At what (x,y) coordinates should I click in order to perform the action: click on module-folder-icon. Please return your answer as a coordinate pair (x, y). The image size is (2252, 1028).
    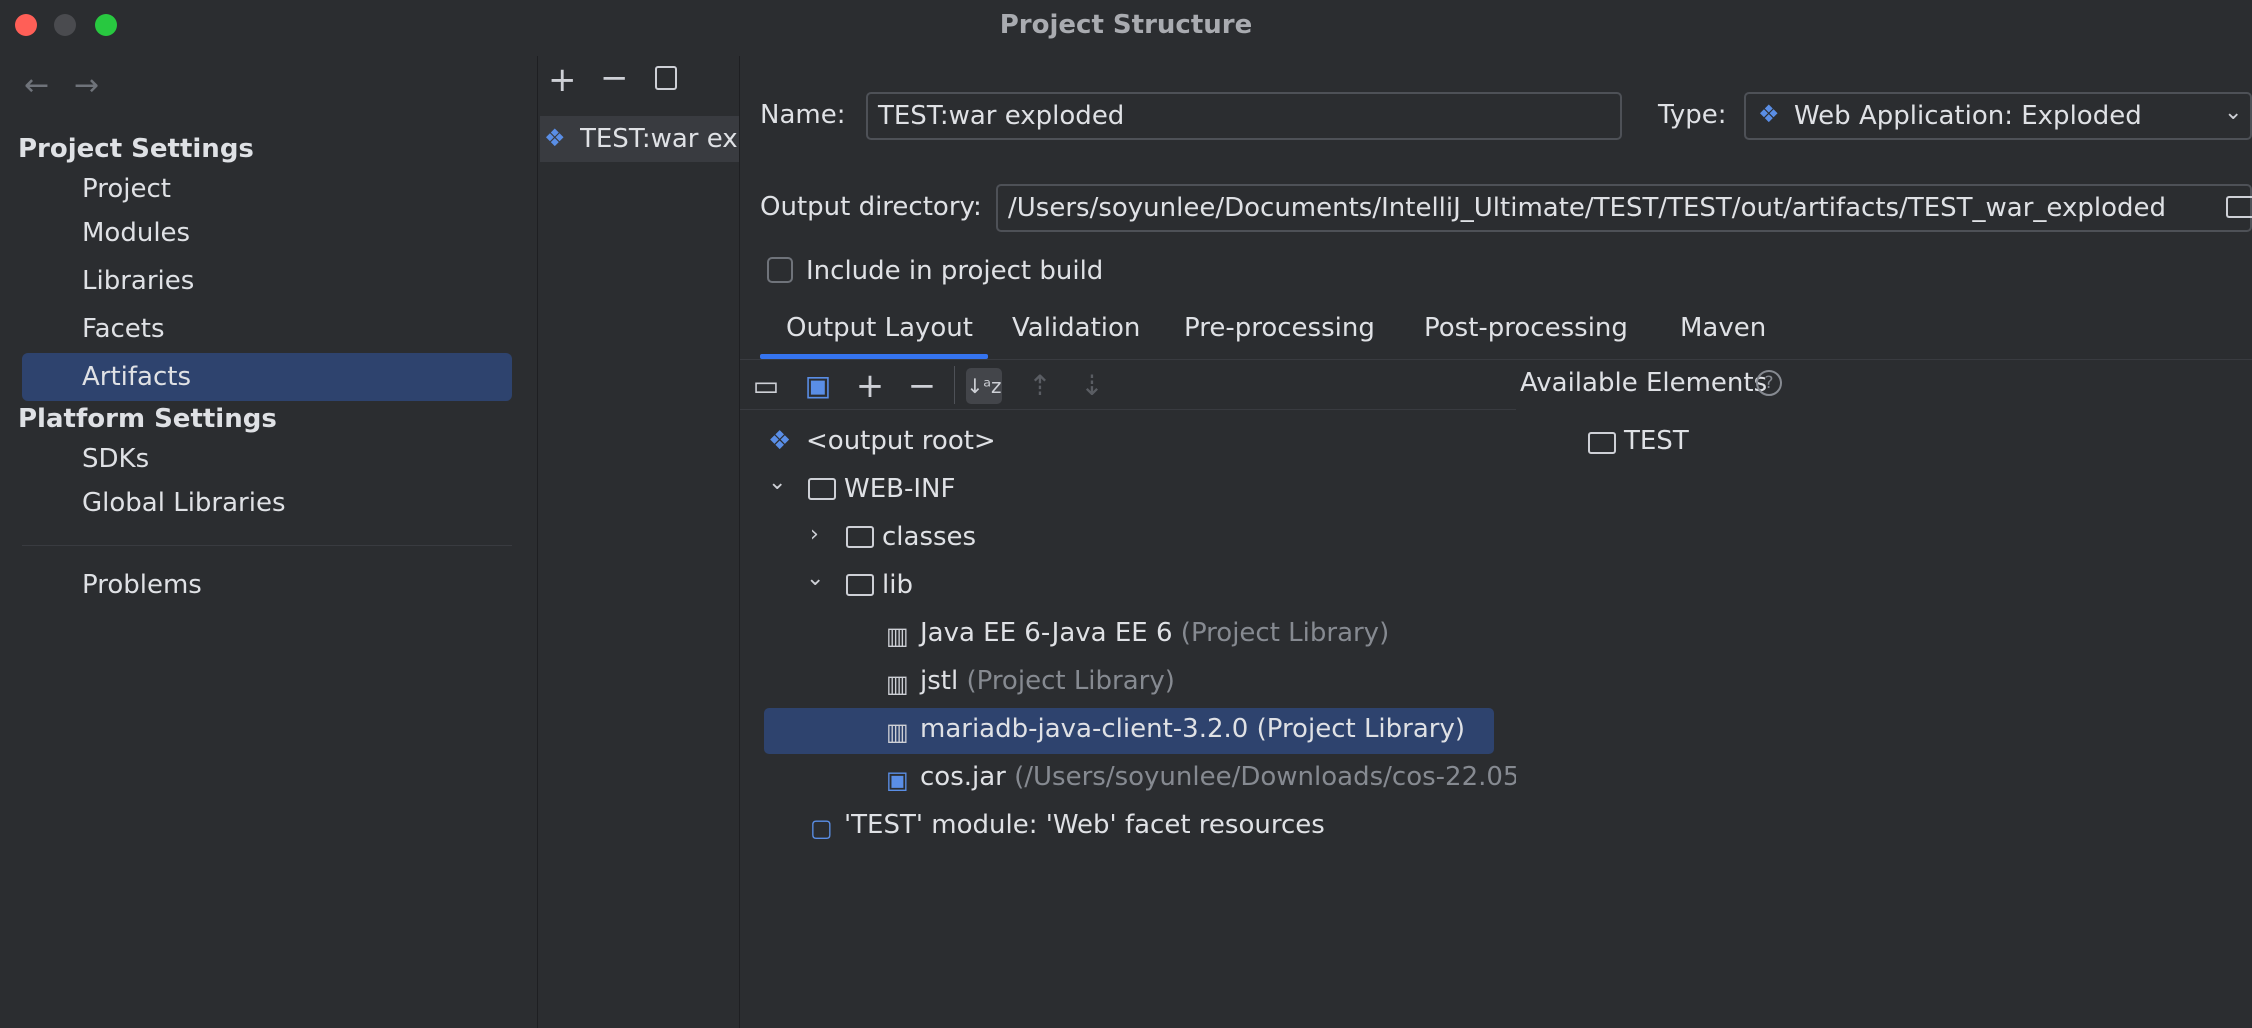
    Looking at the image, I should click on (1602, 443).